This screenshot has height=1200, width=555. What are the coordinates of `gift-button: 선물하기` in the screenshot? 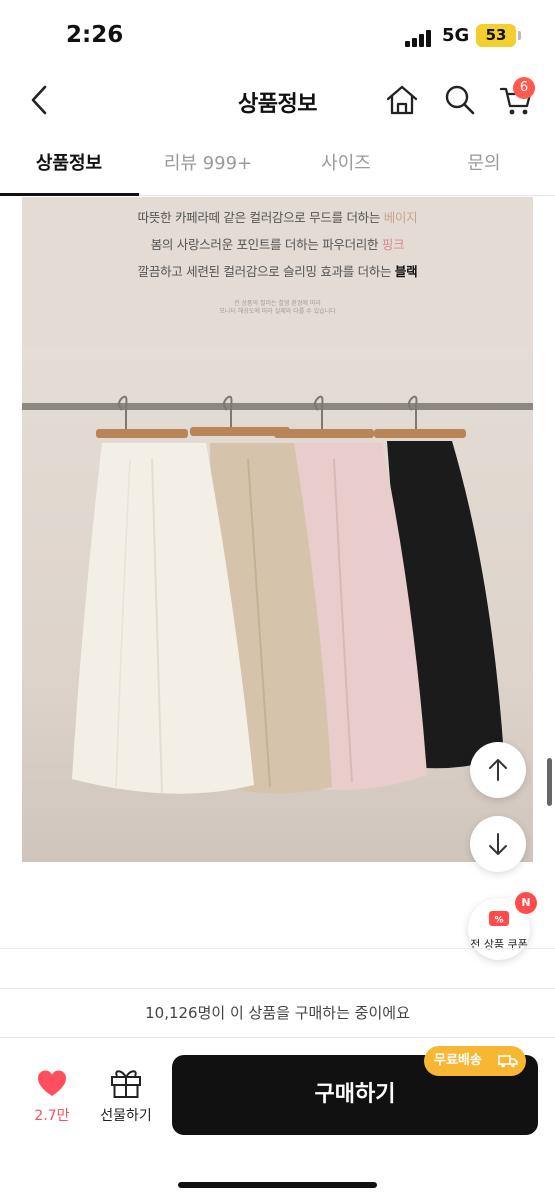 It's located at (126, 1097).